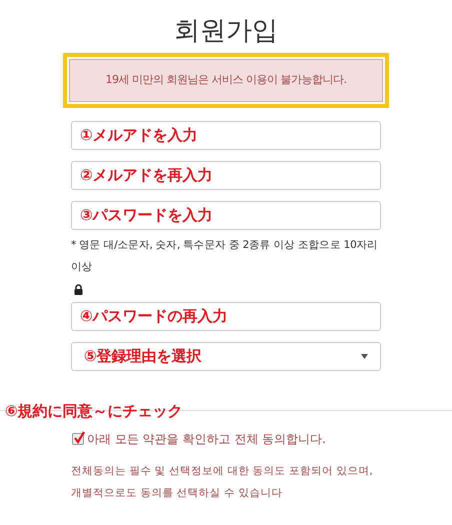  Describe the element at coordinates (225, 256) in the screenshot. I see `password-hint: * 영문 대/소문자, 숫자, 특수문자 중 2종류 이상 조합으로 10자리 이상` at that location.